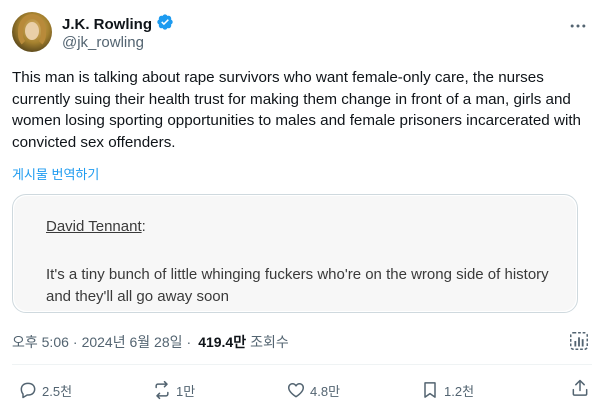  What do you see at coordinates (143, 226) in the screenshot?
I see `quote-speaker-colon: :` at bounding box center [143, 226].